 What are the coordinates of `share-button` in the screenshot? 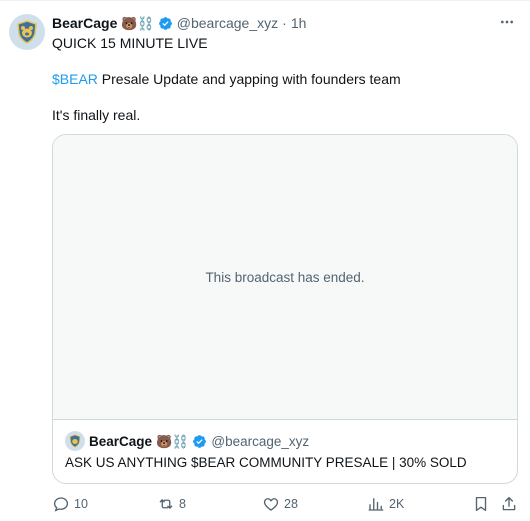 It's located at (509, 504).